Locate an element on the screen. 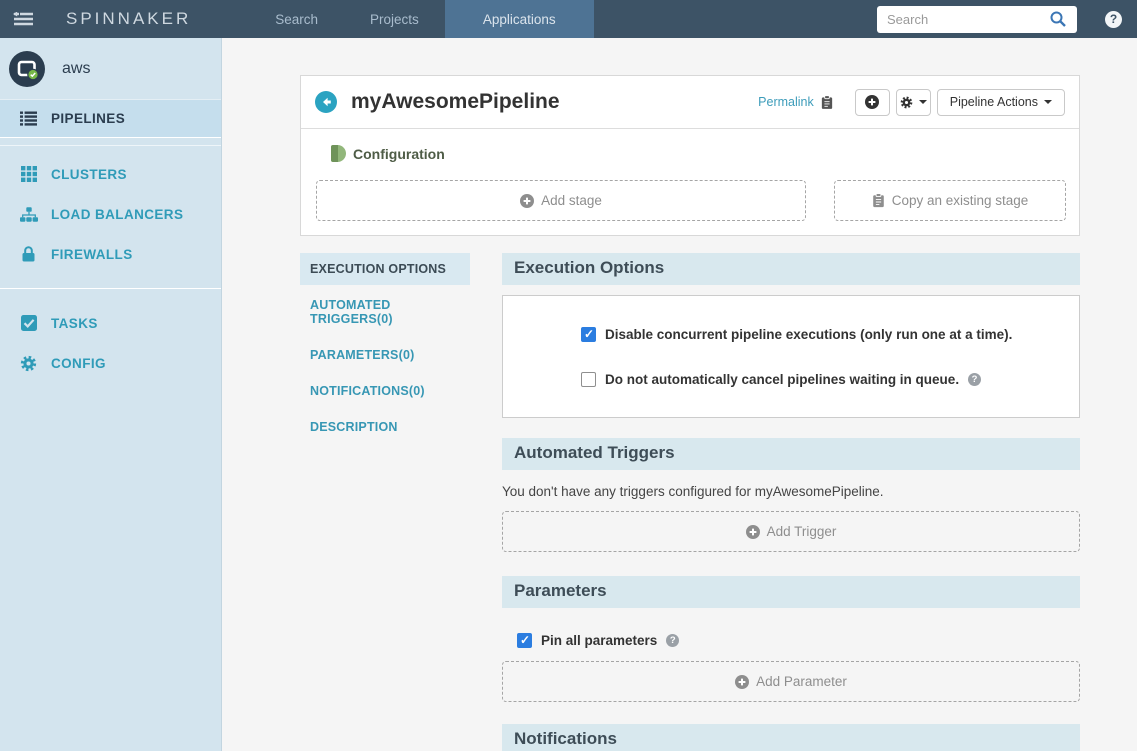 Image resolution: width=1137 pixels, height=751 pixels. spinnaker-logo: SPINNAKER is located at coordinates (128, 19).